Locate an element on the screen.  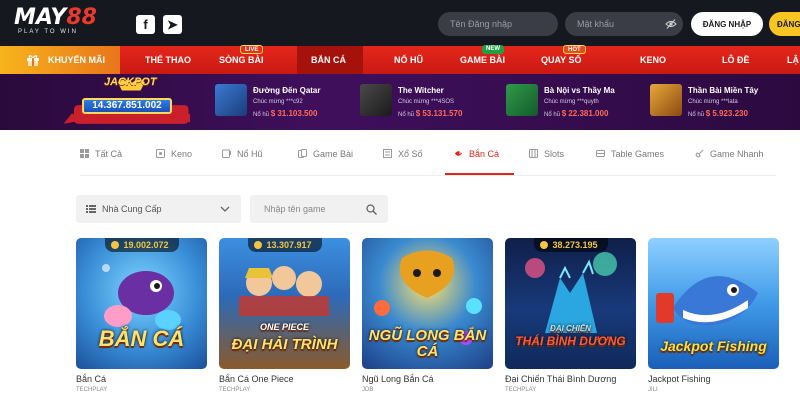
game-art-subtitle: ĐẠI CHIẾN is located at coordinates (570, 328).